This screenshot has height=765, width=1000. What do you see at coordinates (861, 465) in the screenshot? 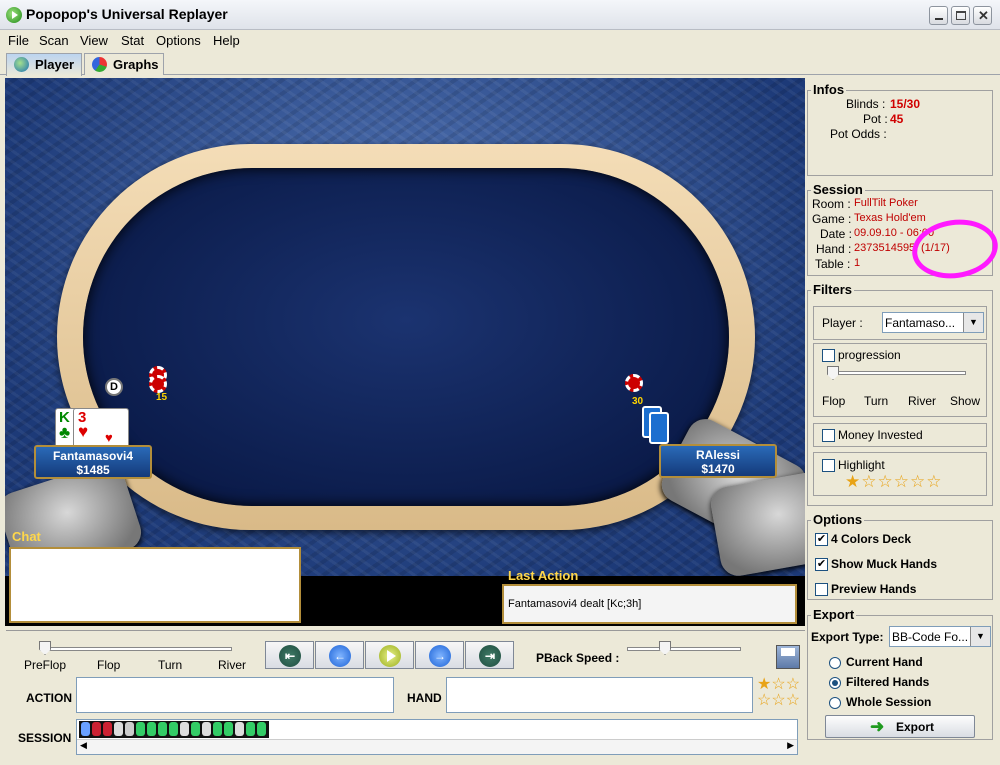
I see `highlight-label: Highlight` at bounding box center [861, 465].